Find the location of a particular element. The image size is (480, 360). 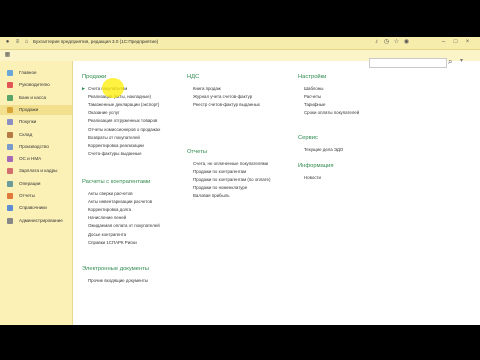

history-icon: ◷ is located at coordinates (386, 42).